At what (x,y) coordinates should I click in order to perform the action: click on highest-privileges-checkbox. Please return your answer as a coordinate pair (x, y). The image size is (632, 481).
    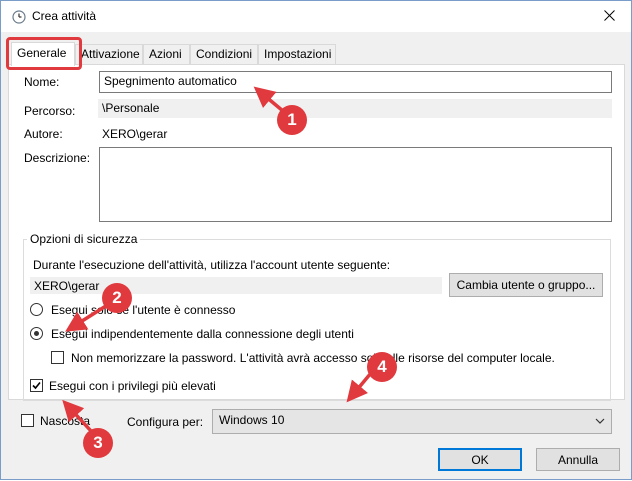
    Looking at the image, I should click on (36, 385).